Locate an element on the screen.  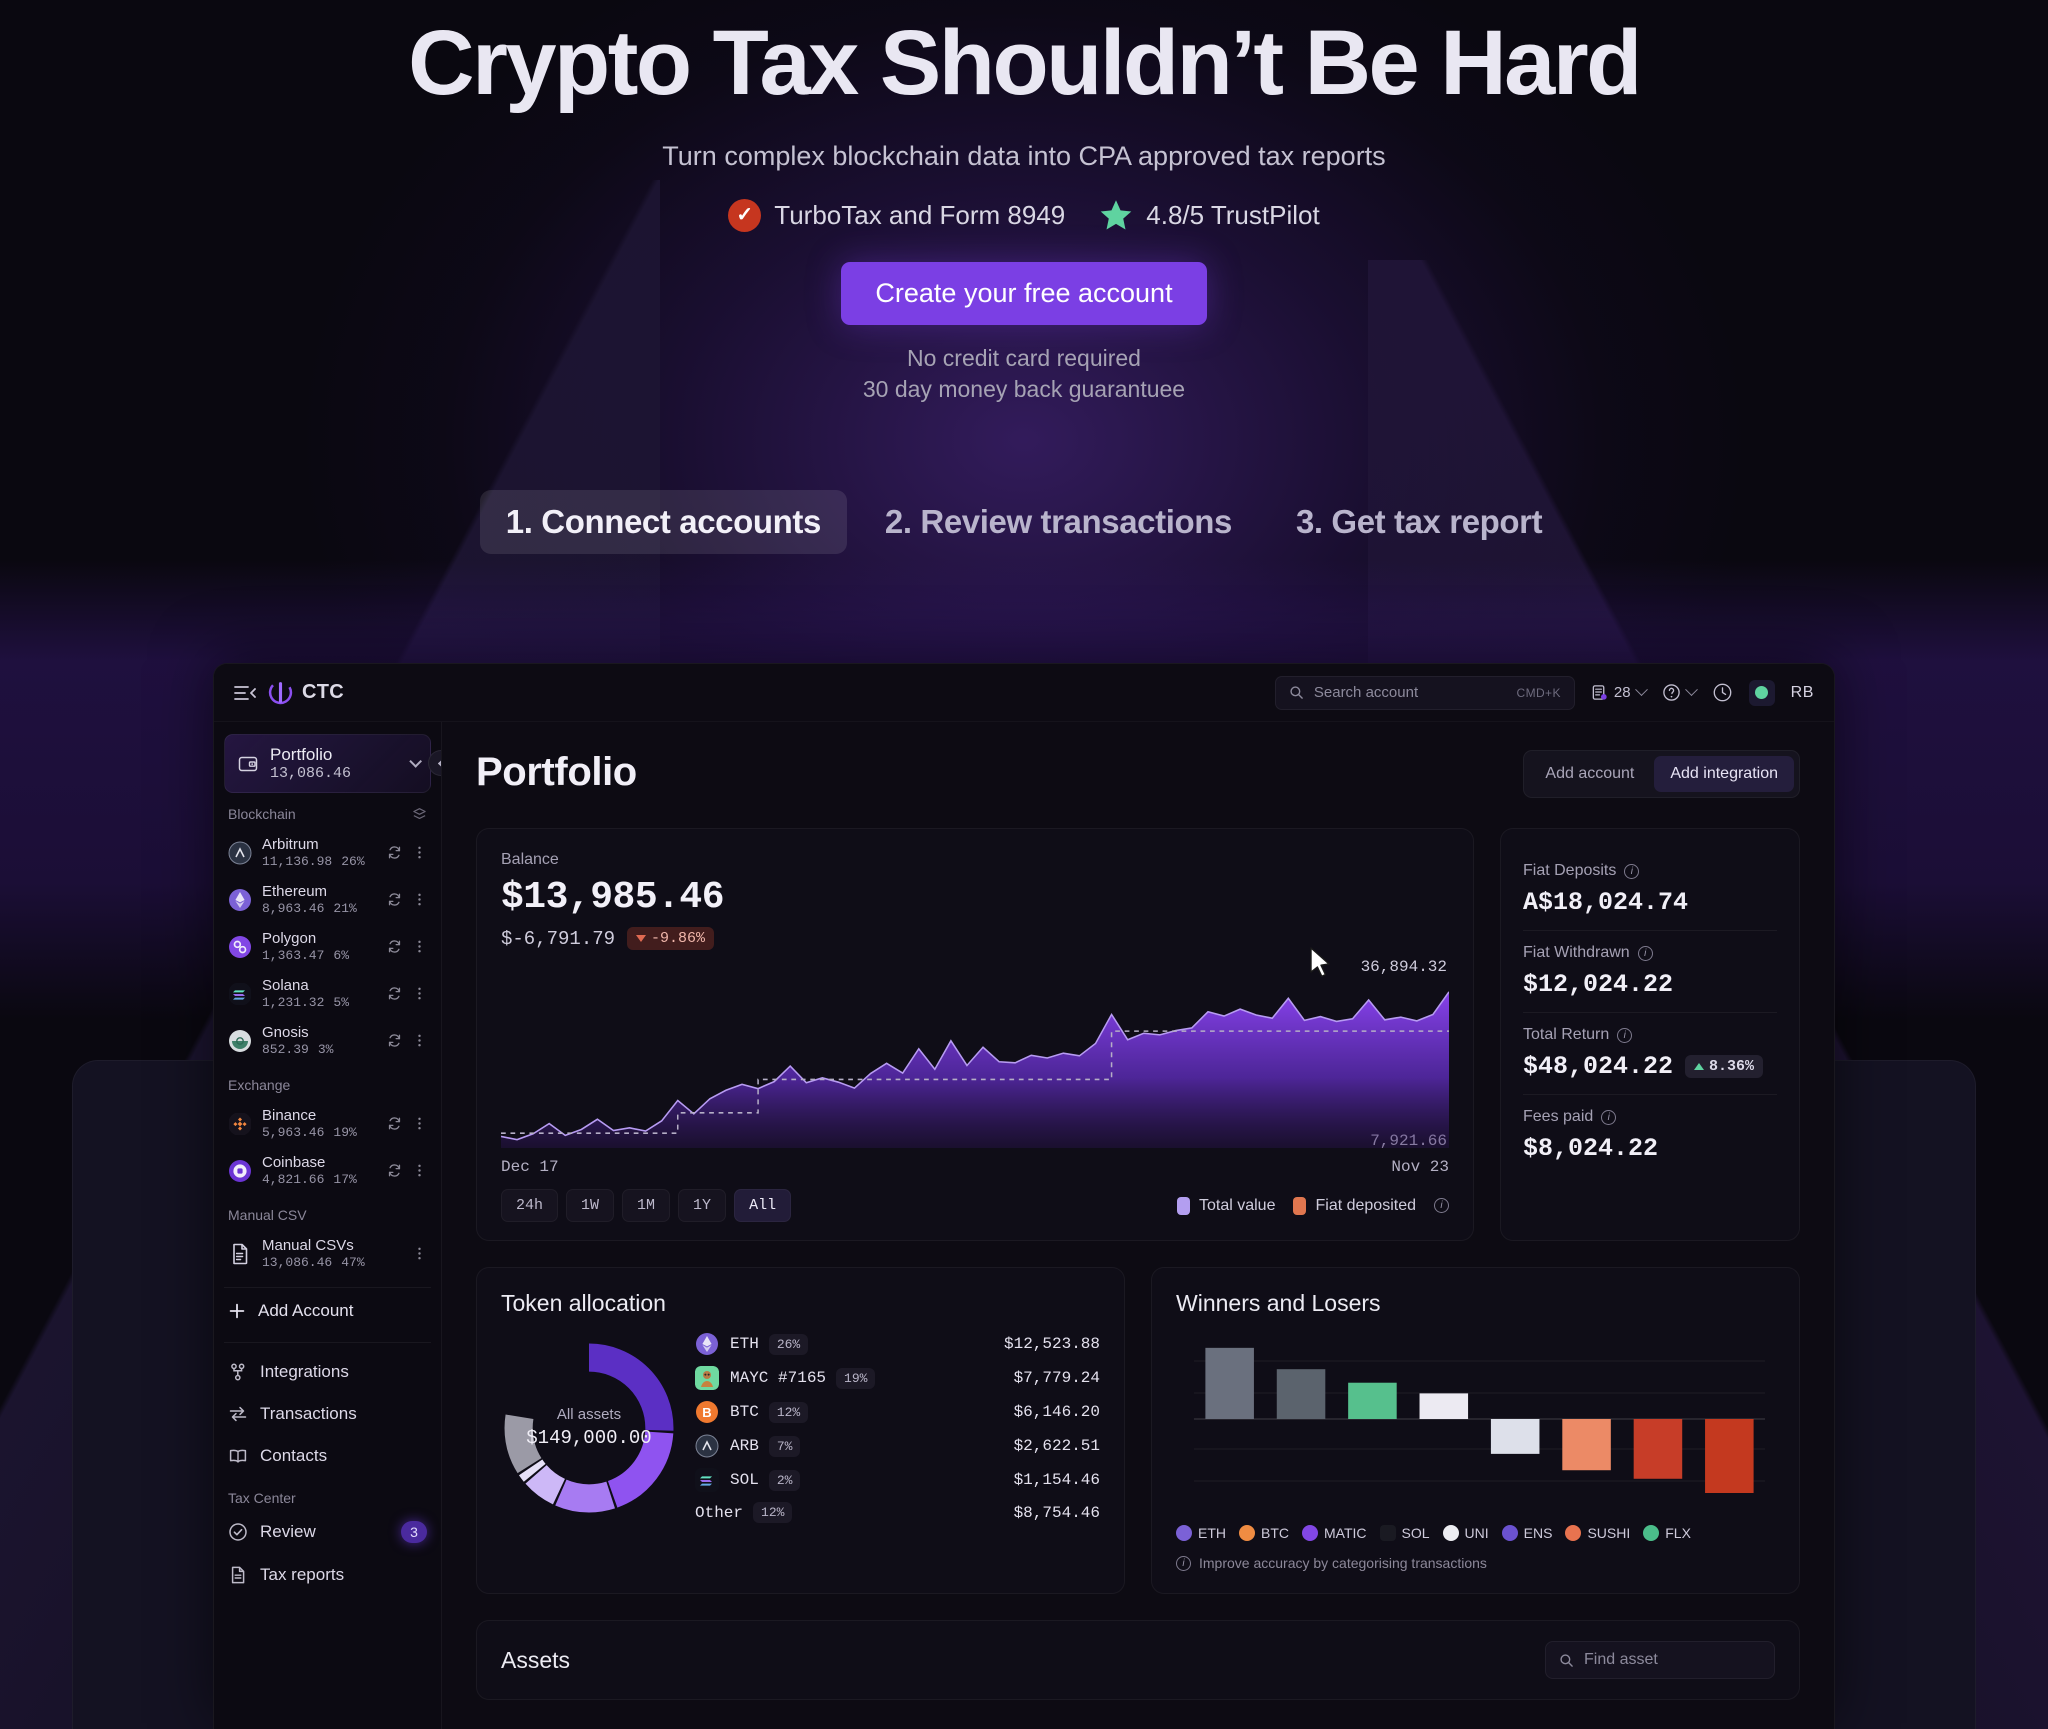
avatar: RB is located at coordinates (1802, 693).